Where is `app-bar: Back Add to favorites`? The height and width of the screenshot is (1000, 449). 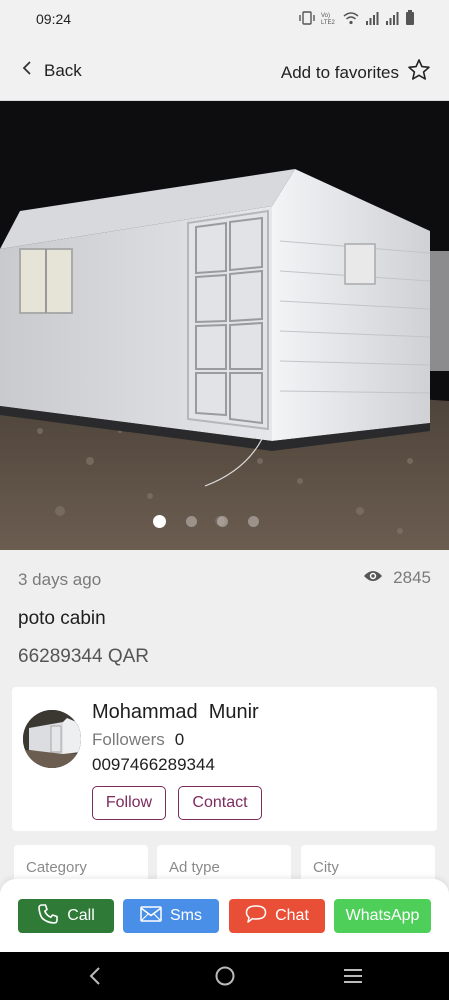 app-bar: Back Add to favorites is located at coordinates (224, 69).